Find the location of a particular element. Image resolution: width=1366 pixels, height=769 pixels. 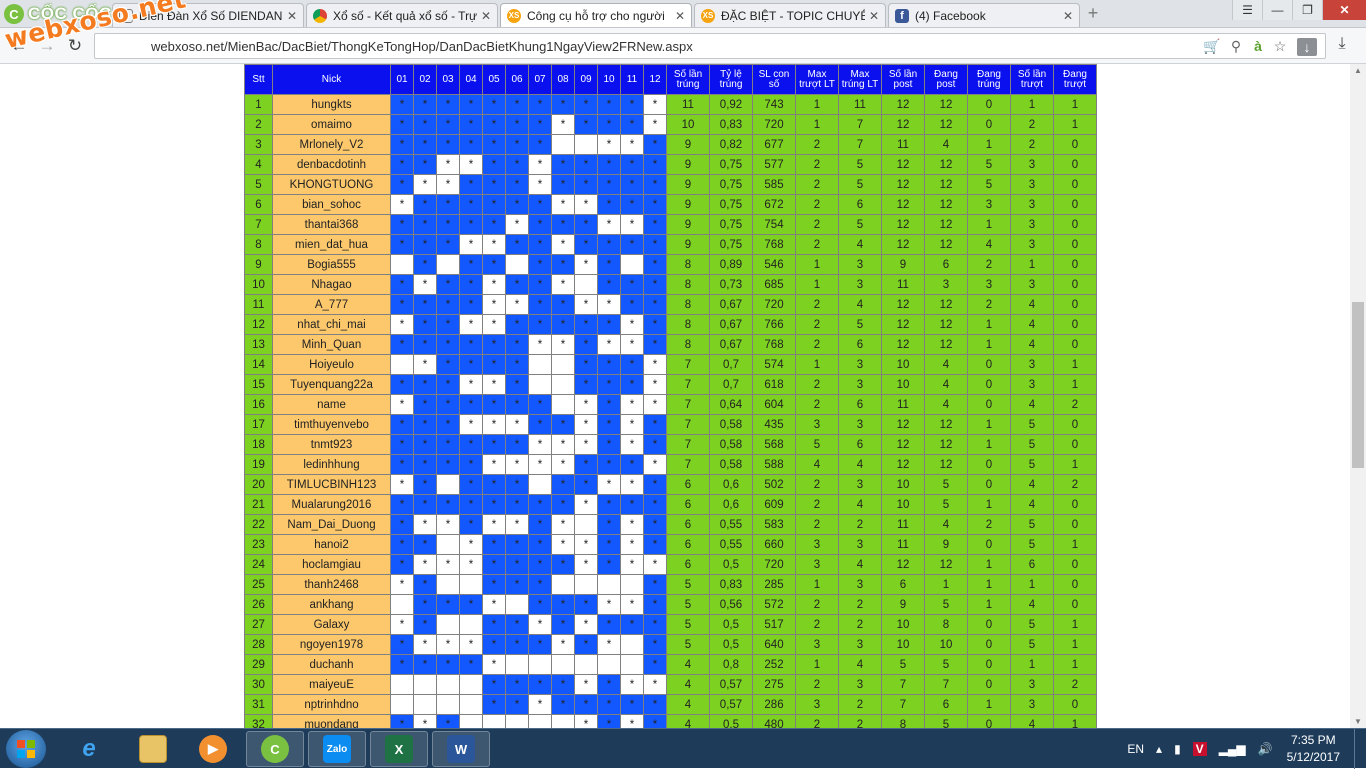

row-stat: 0,5 is located at coordinates (731, 721).